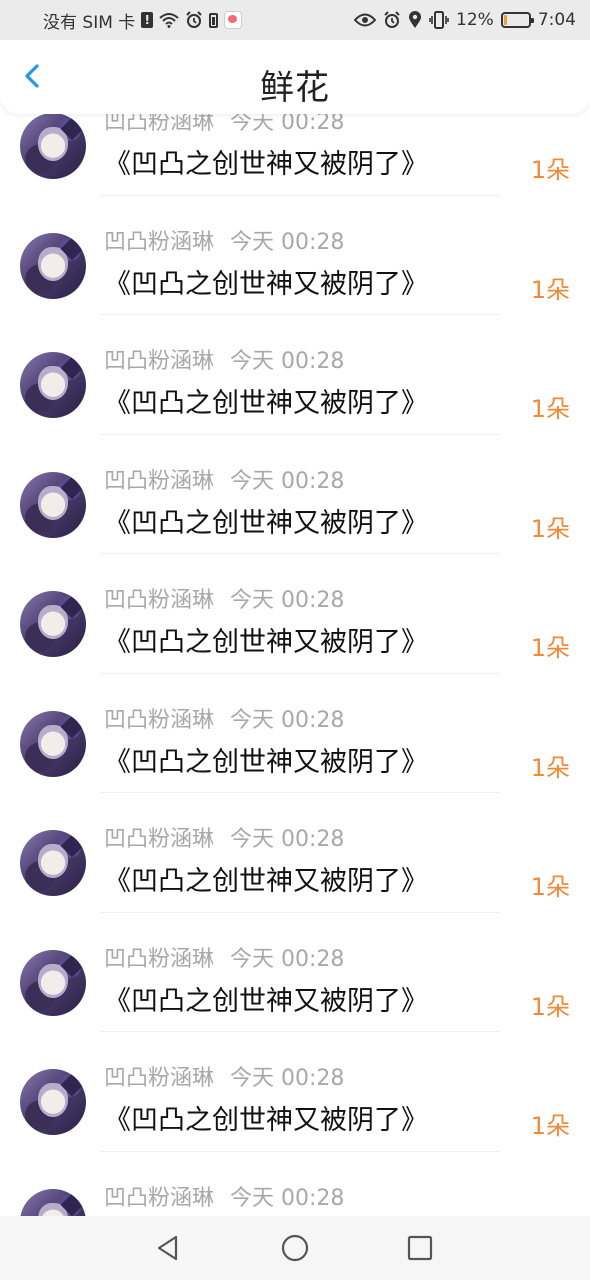 The image size is (590, 1280). What do you see at coordinates (295, 88) in the screenshot?
I see `page-title: 鲜花` at bounding box center [295, 88].